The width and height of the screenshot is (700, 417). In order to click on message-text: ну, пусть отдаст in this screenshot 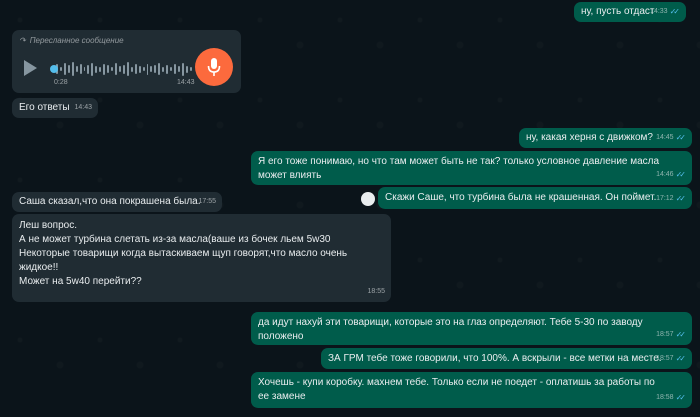, I will do `click(618, 11)`.